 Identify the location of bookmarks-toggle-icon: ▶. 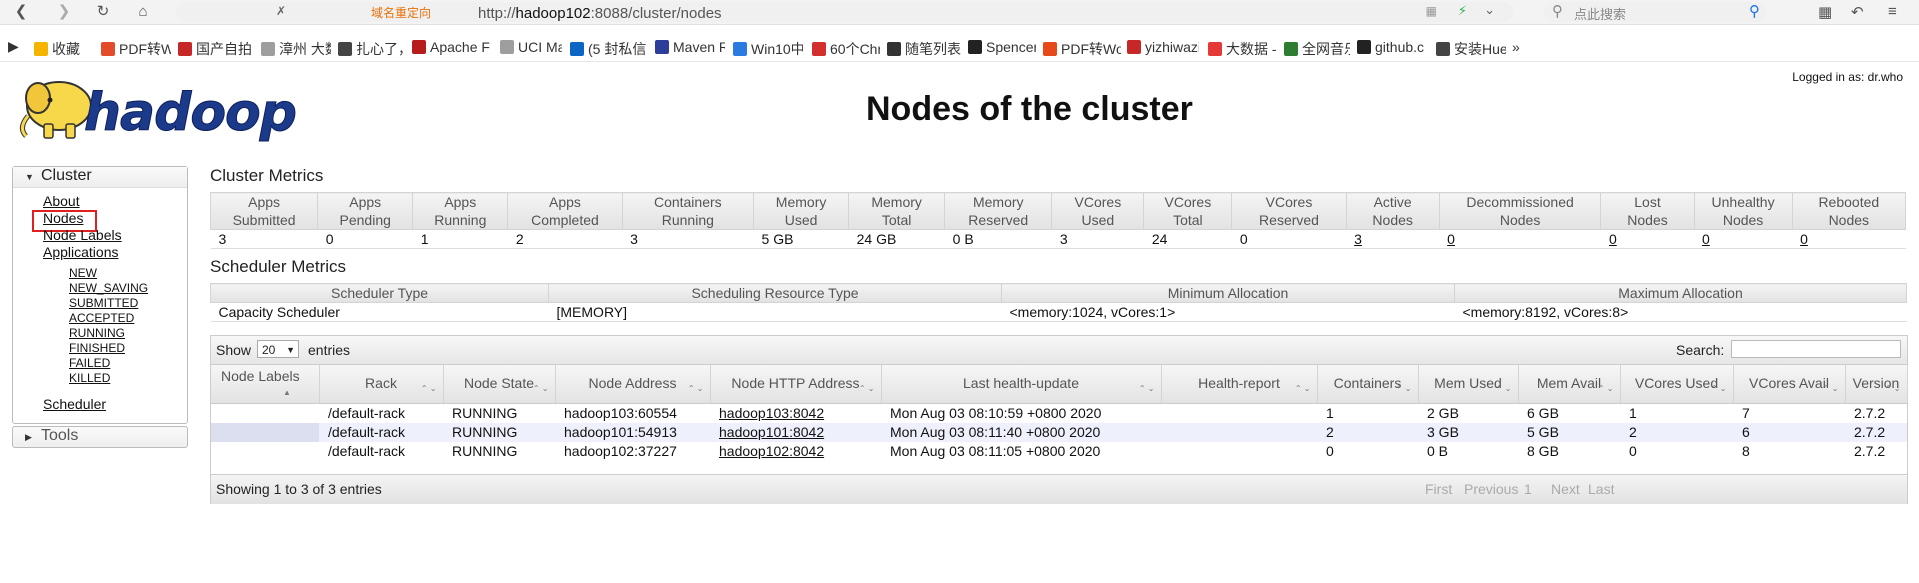
(13, 46).